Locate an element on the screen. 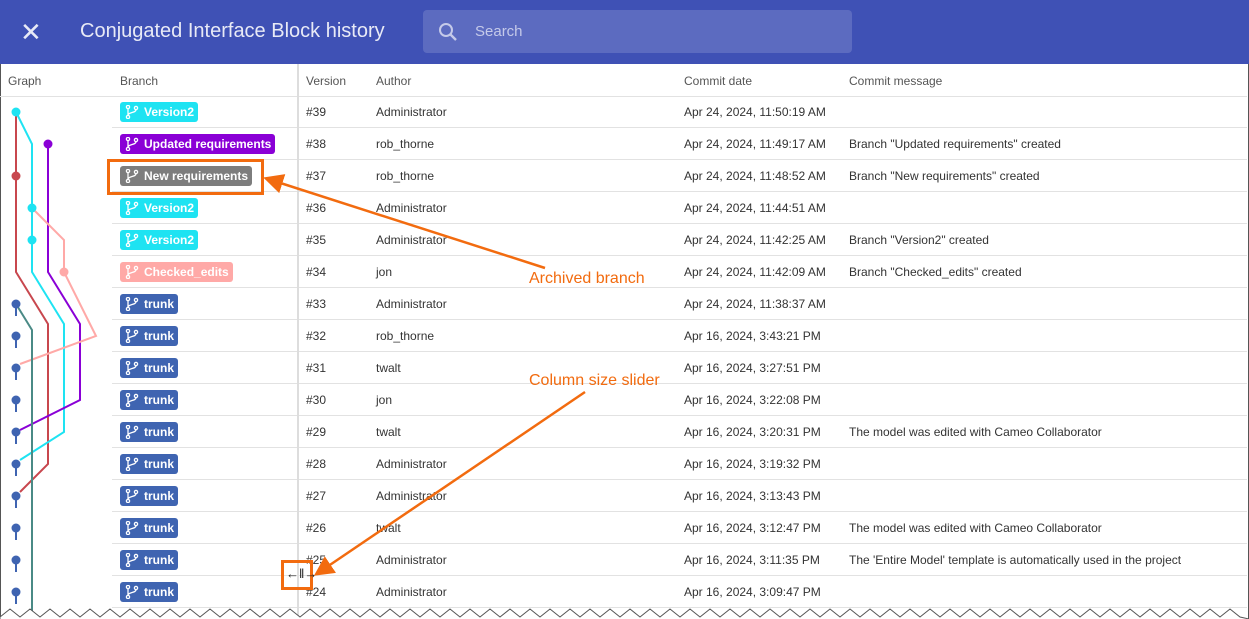  version-cell: #35 is located at coordinates (316, 240).